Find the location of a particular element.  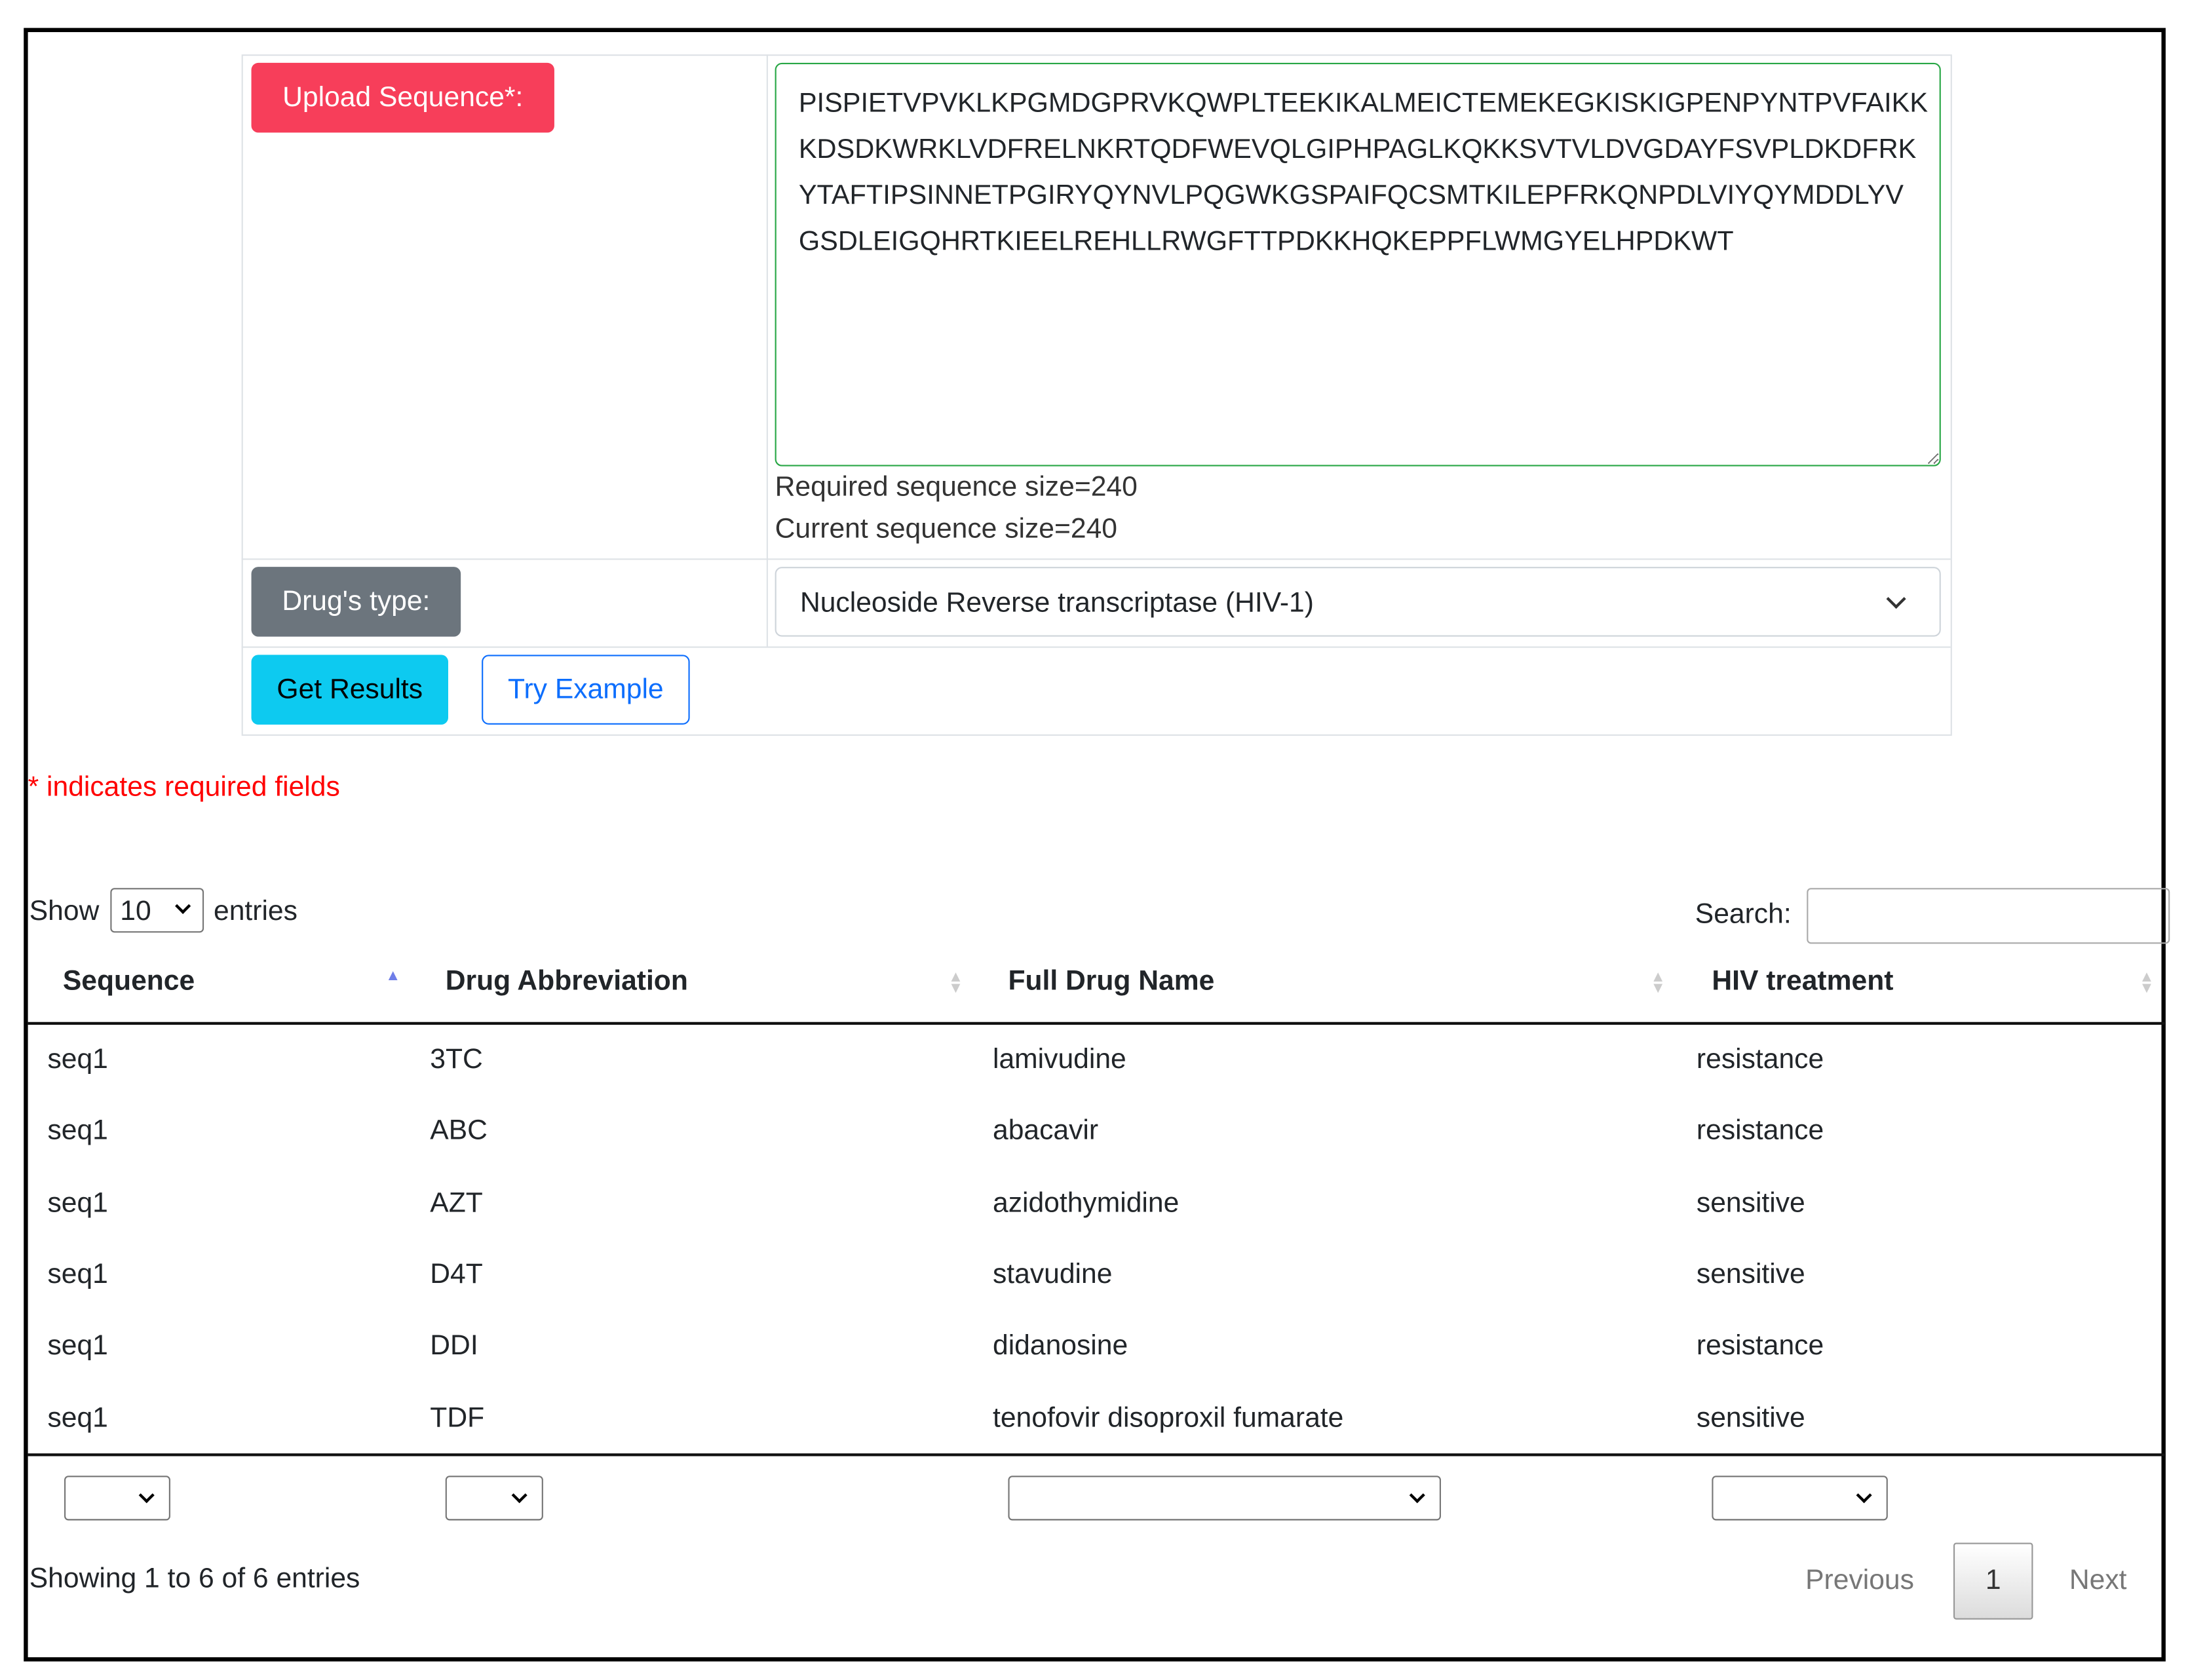

upload-sequence-label: Upload Sequence*: is located at coordinates (402, 97).